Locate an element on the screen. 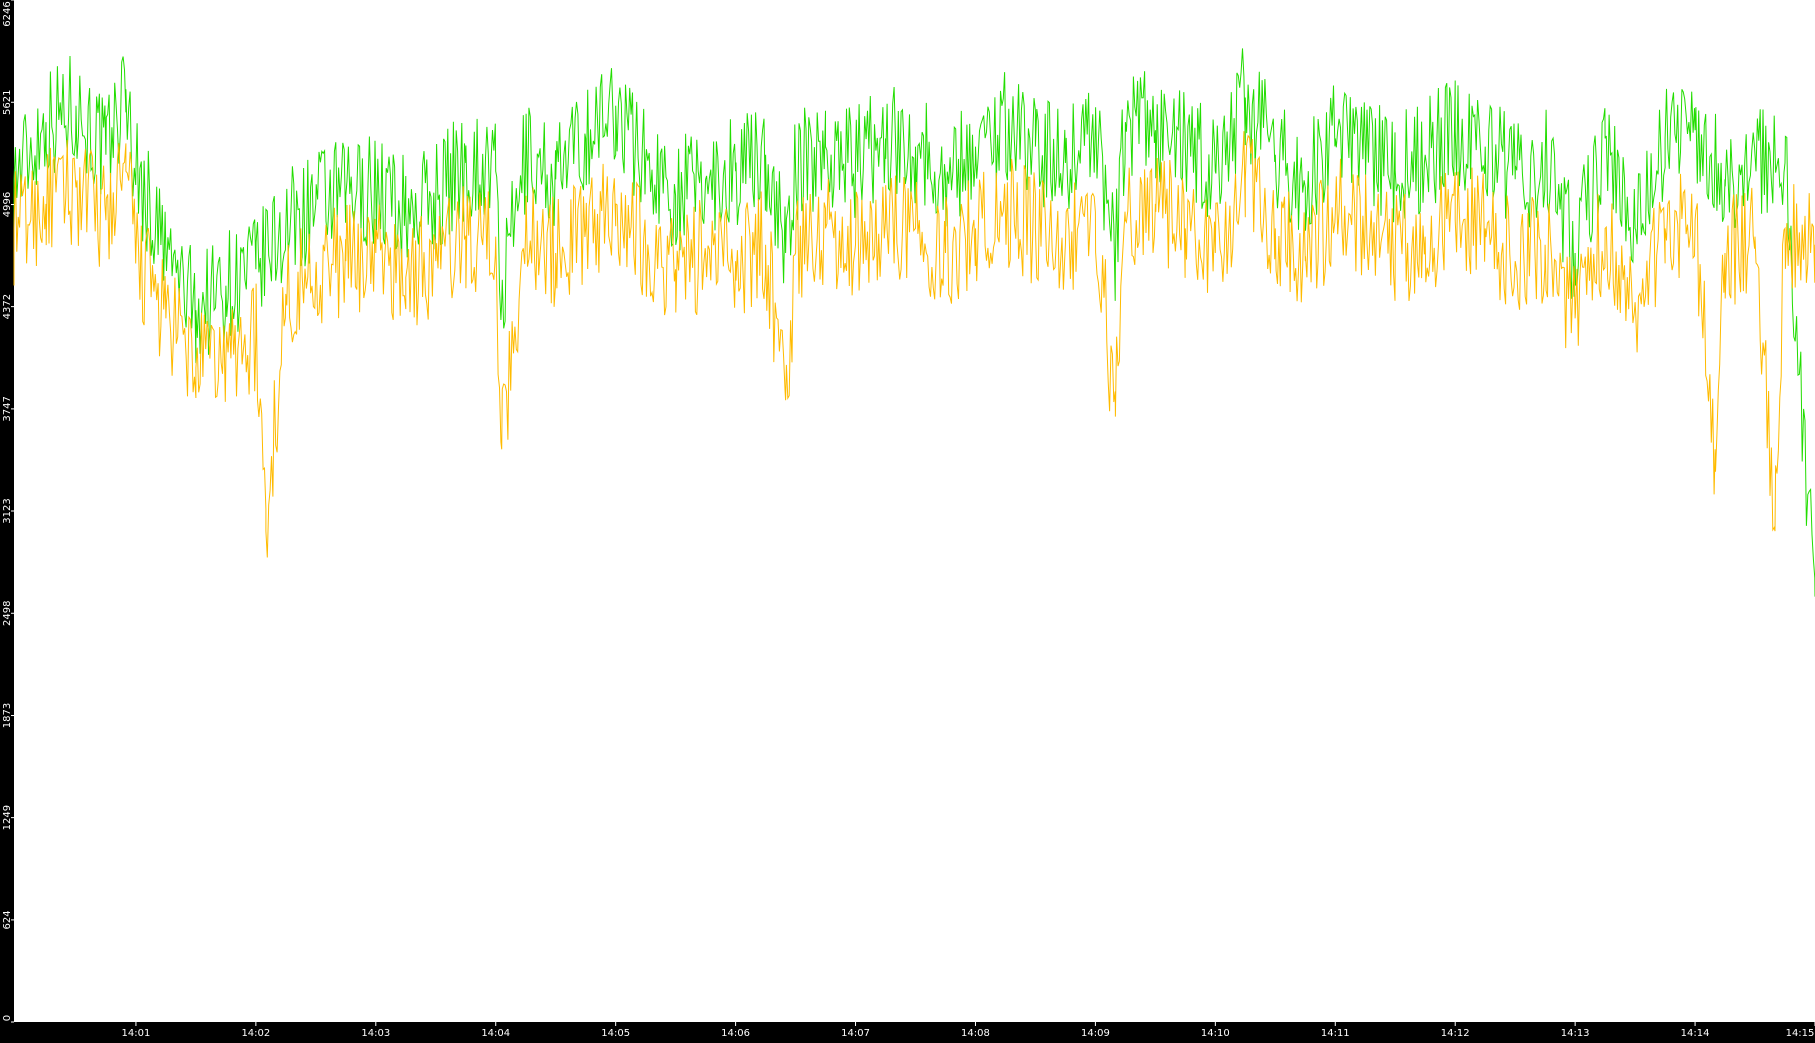  x-tick-label: 14:15 is located at coordinates (1800, 1033).